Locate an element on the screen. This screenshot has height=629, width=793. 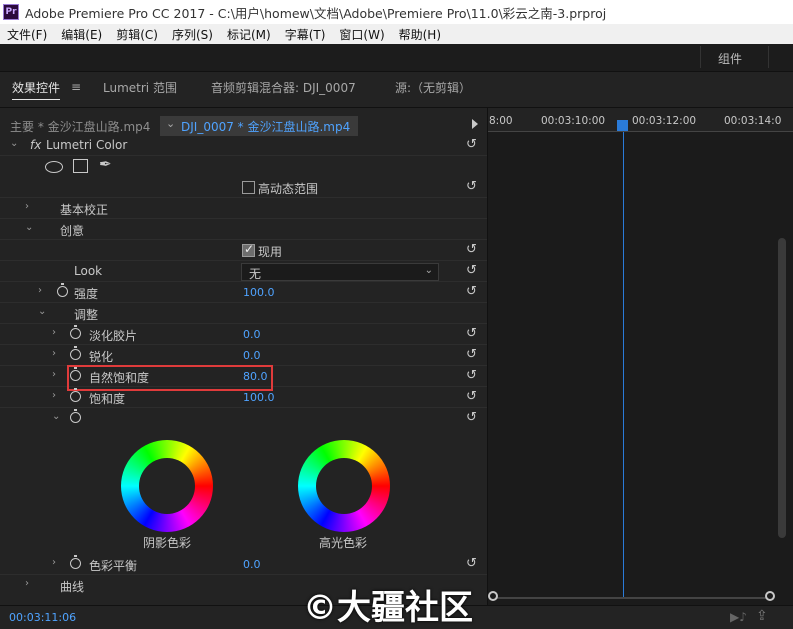
enable-checkbox is located at coordinates (248, 249).